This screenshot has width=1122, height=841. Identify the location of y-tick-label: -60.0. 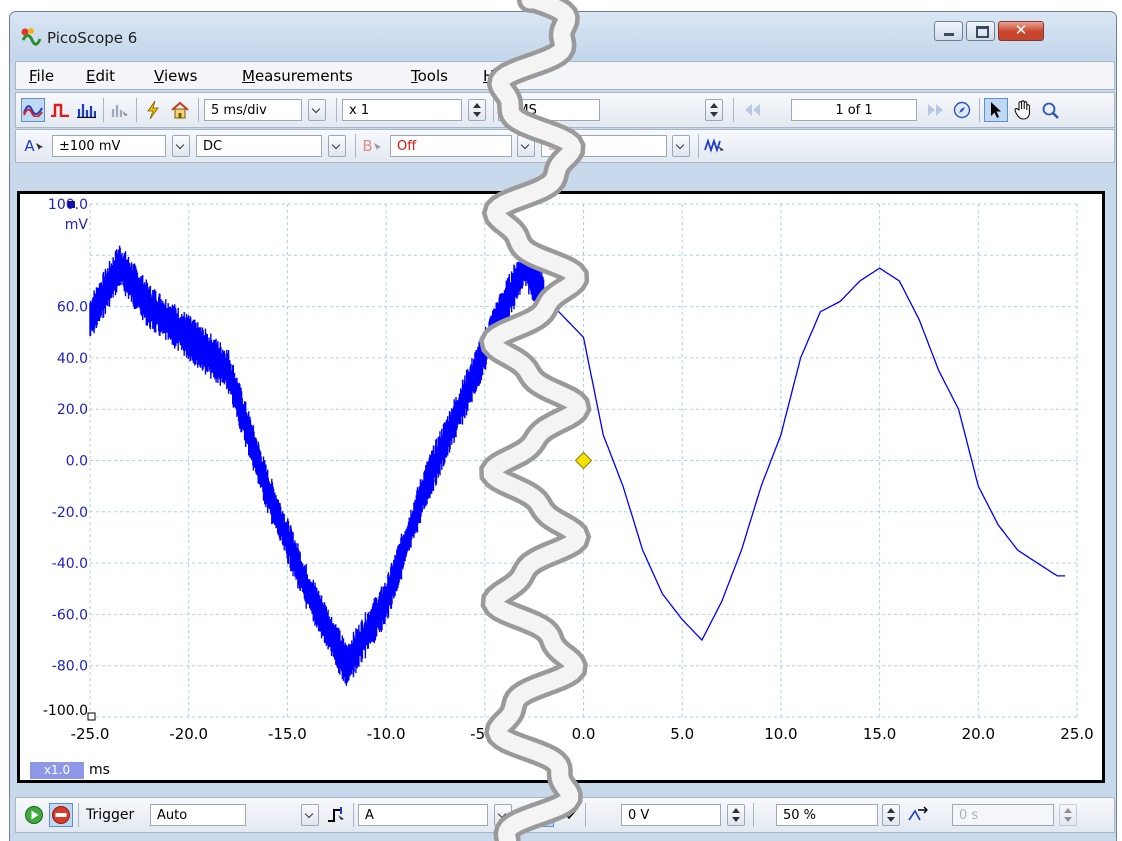
(70, 615).